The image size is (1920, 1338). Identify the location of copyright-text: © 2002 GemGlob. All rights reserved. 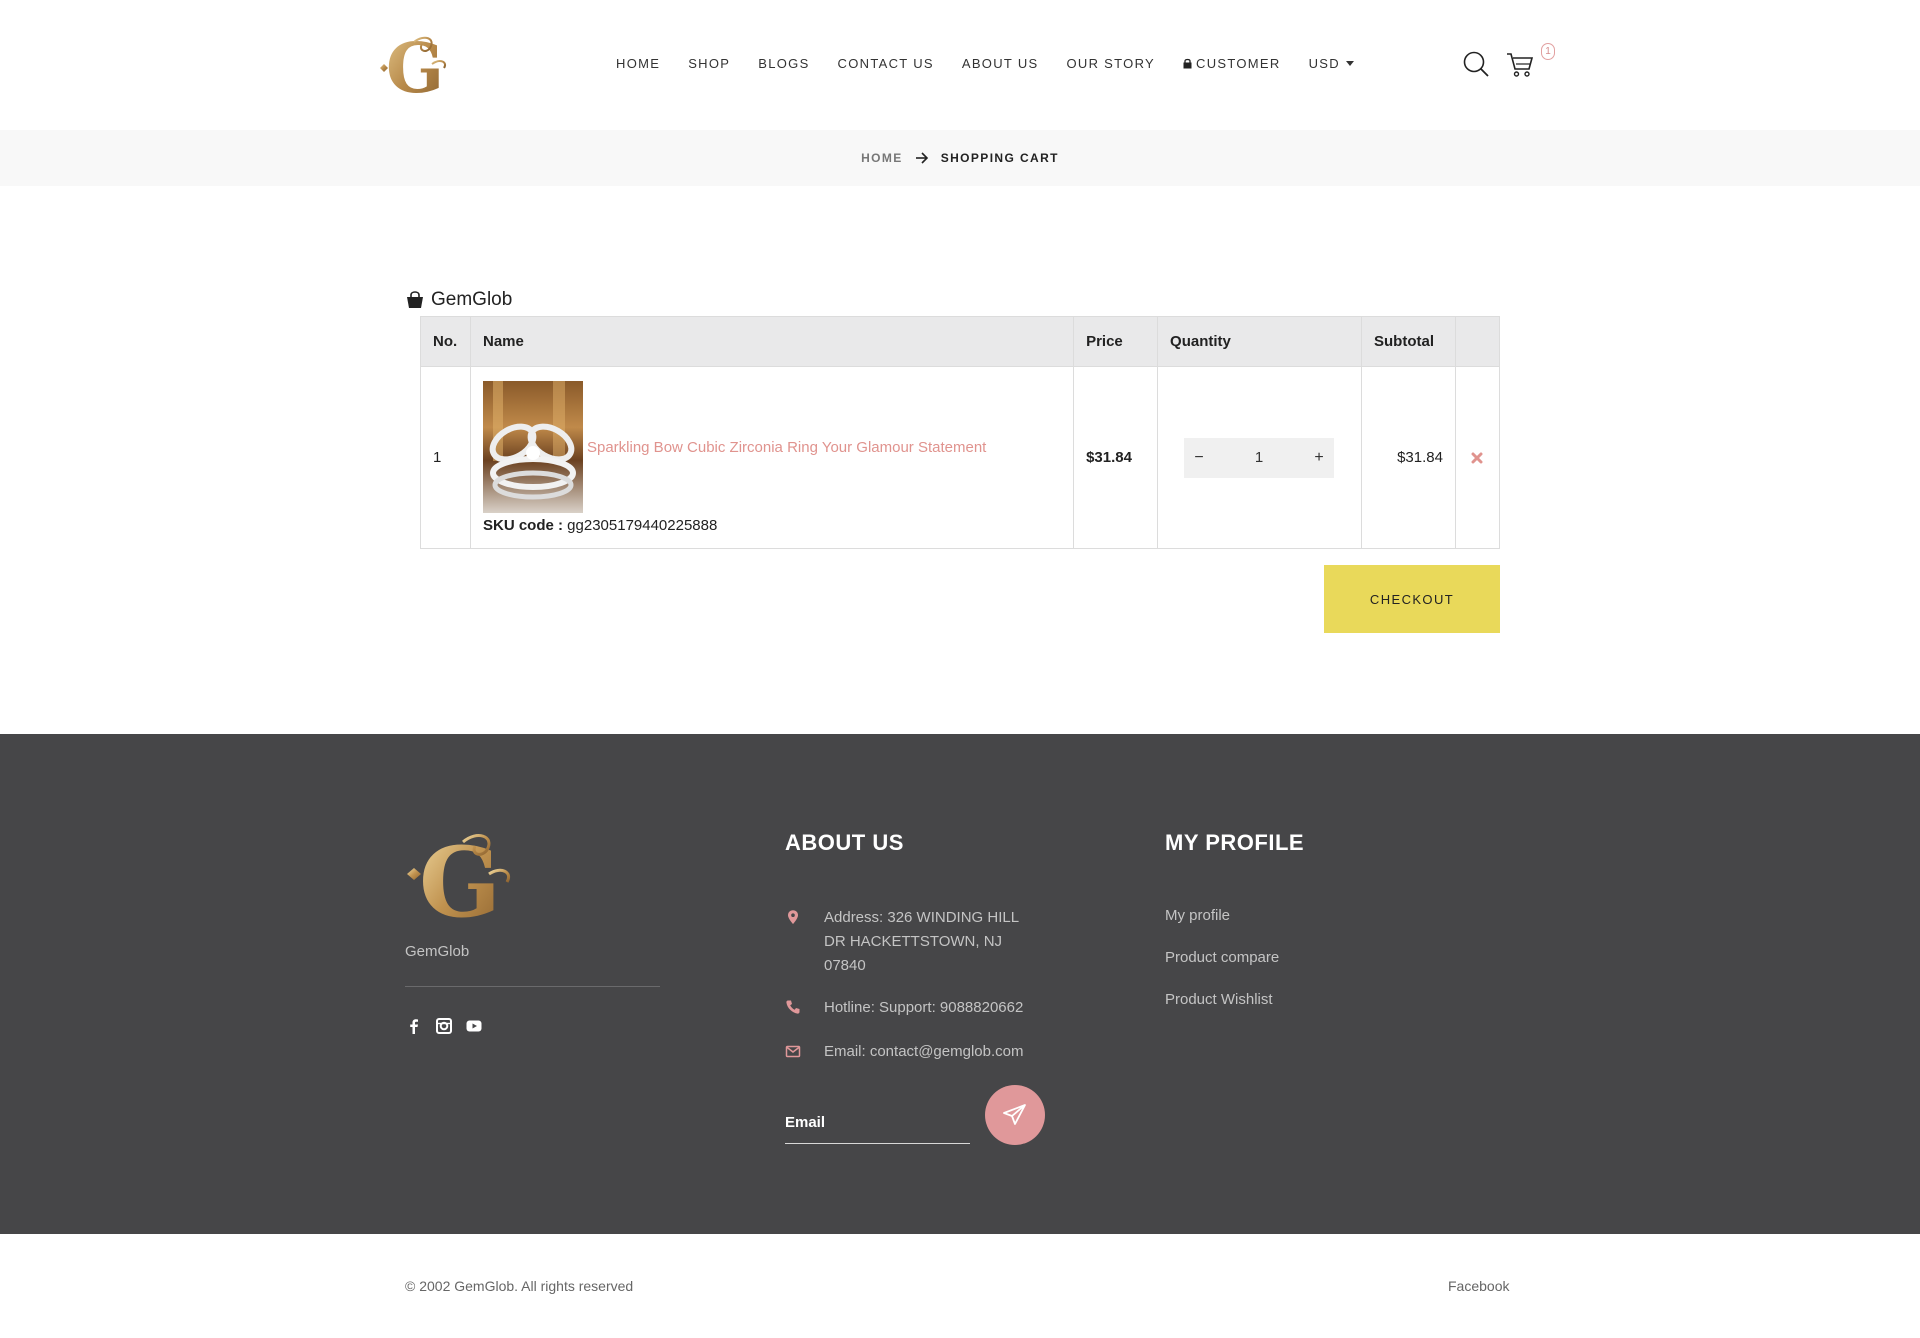
(519, 1286).